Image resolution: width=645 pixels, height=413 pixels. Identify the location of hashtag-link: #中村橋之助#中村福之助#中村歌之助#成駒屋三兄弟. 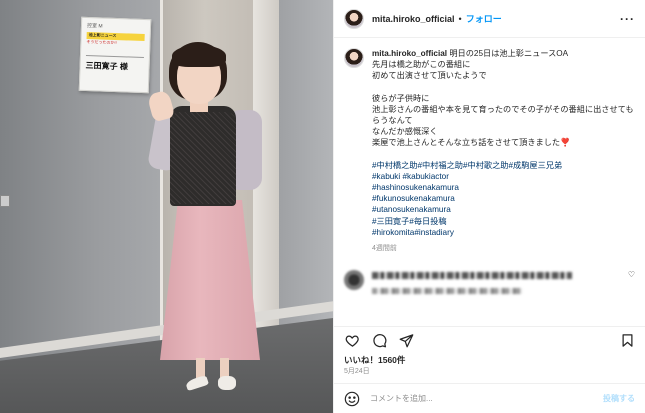
(503, 165).